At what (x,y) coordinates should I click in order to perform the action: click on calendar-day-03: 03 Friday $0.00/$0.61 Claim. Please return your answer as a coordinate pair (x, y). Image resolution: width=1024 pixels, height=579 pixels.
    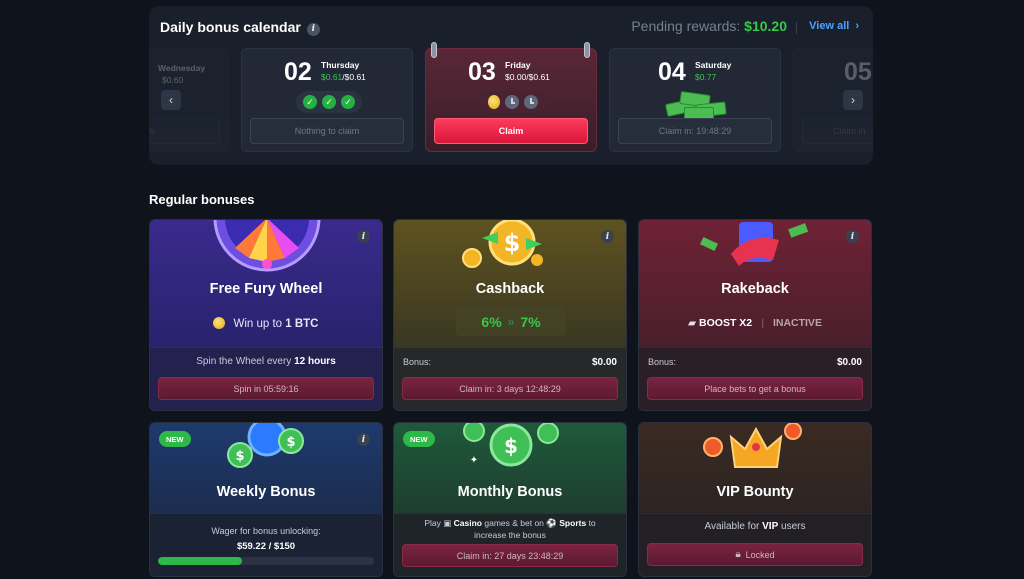
    Looking at the image, I should click on (511, 100).